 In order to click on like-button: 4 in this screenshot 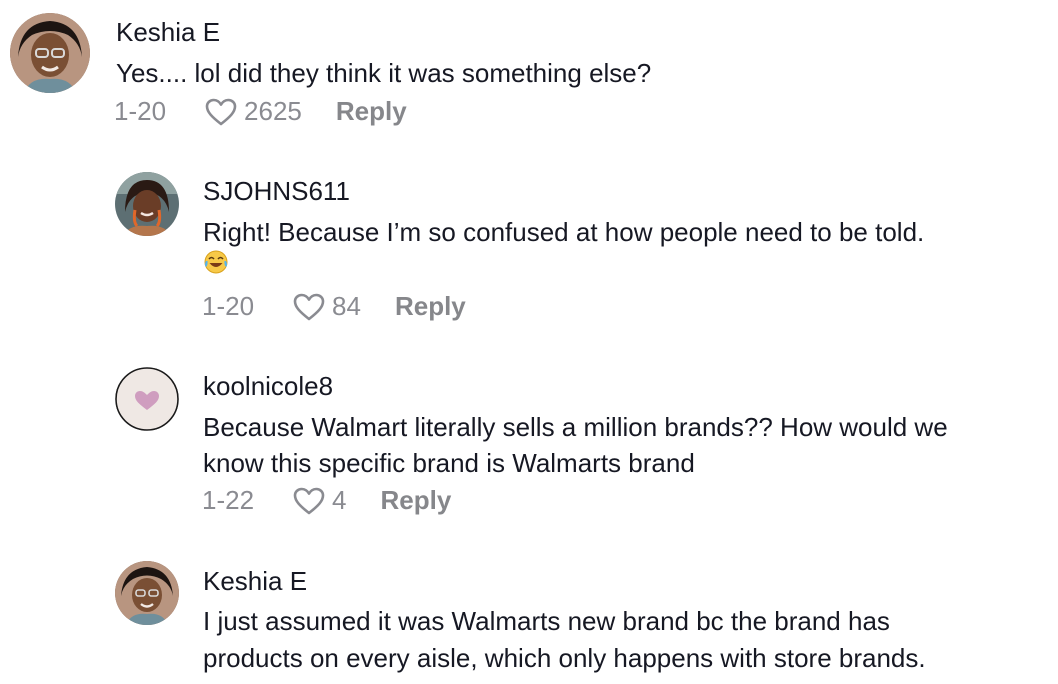, I will do `click(336, 500)`.